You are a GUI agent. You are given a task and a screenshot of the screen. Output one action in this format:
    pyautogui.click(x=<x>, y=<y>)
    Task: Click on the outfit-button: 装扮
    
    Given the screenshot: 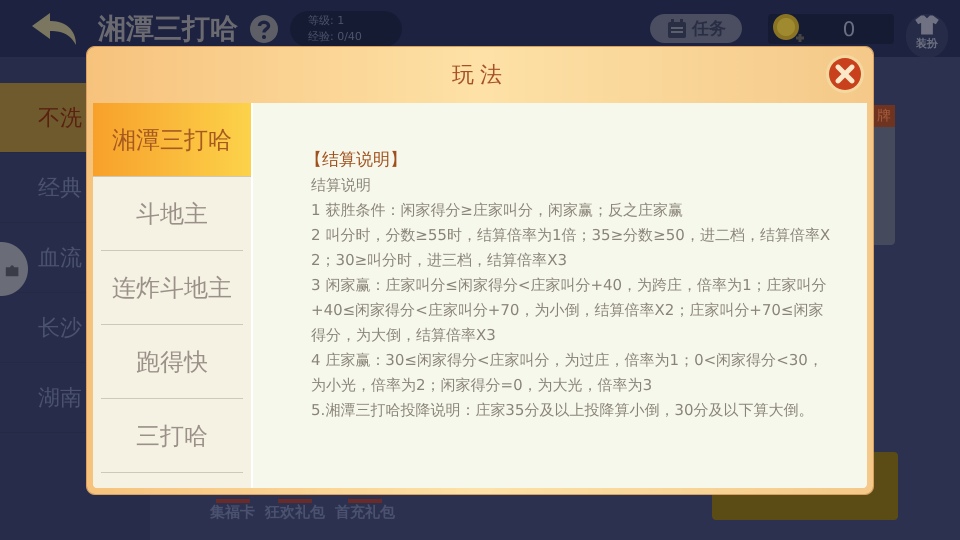 What is the action you would take?
    pyautogui.click(x=927, y=36)
    